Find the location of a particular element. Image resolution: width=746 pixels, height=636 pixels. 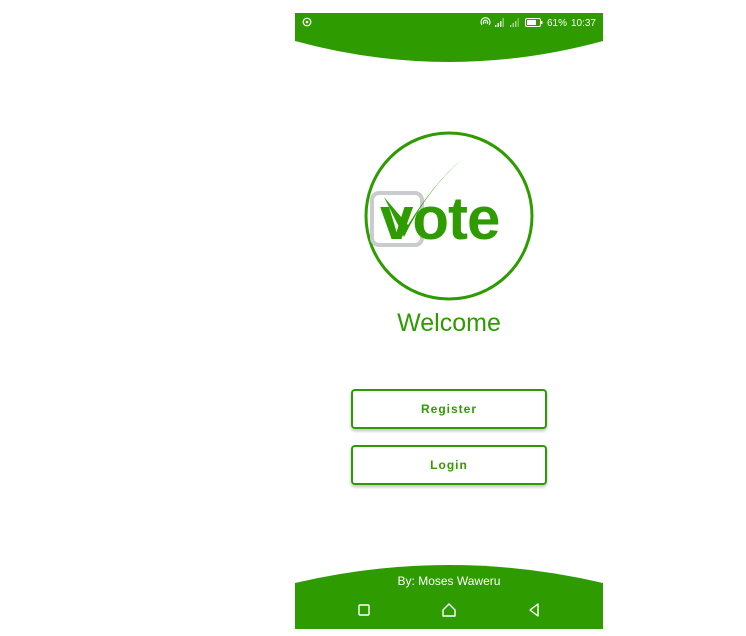

author-credit: By: Moses Waweru is located at coordinates (449, 581).